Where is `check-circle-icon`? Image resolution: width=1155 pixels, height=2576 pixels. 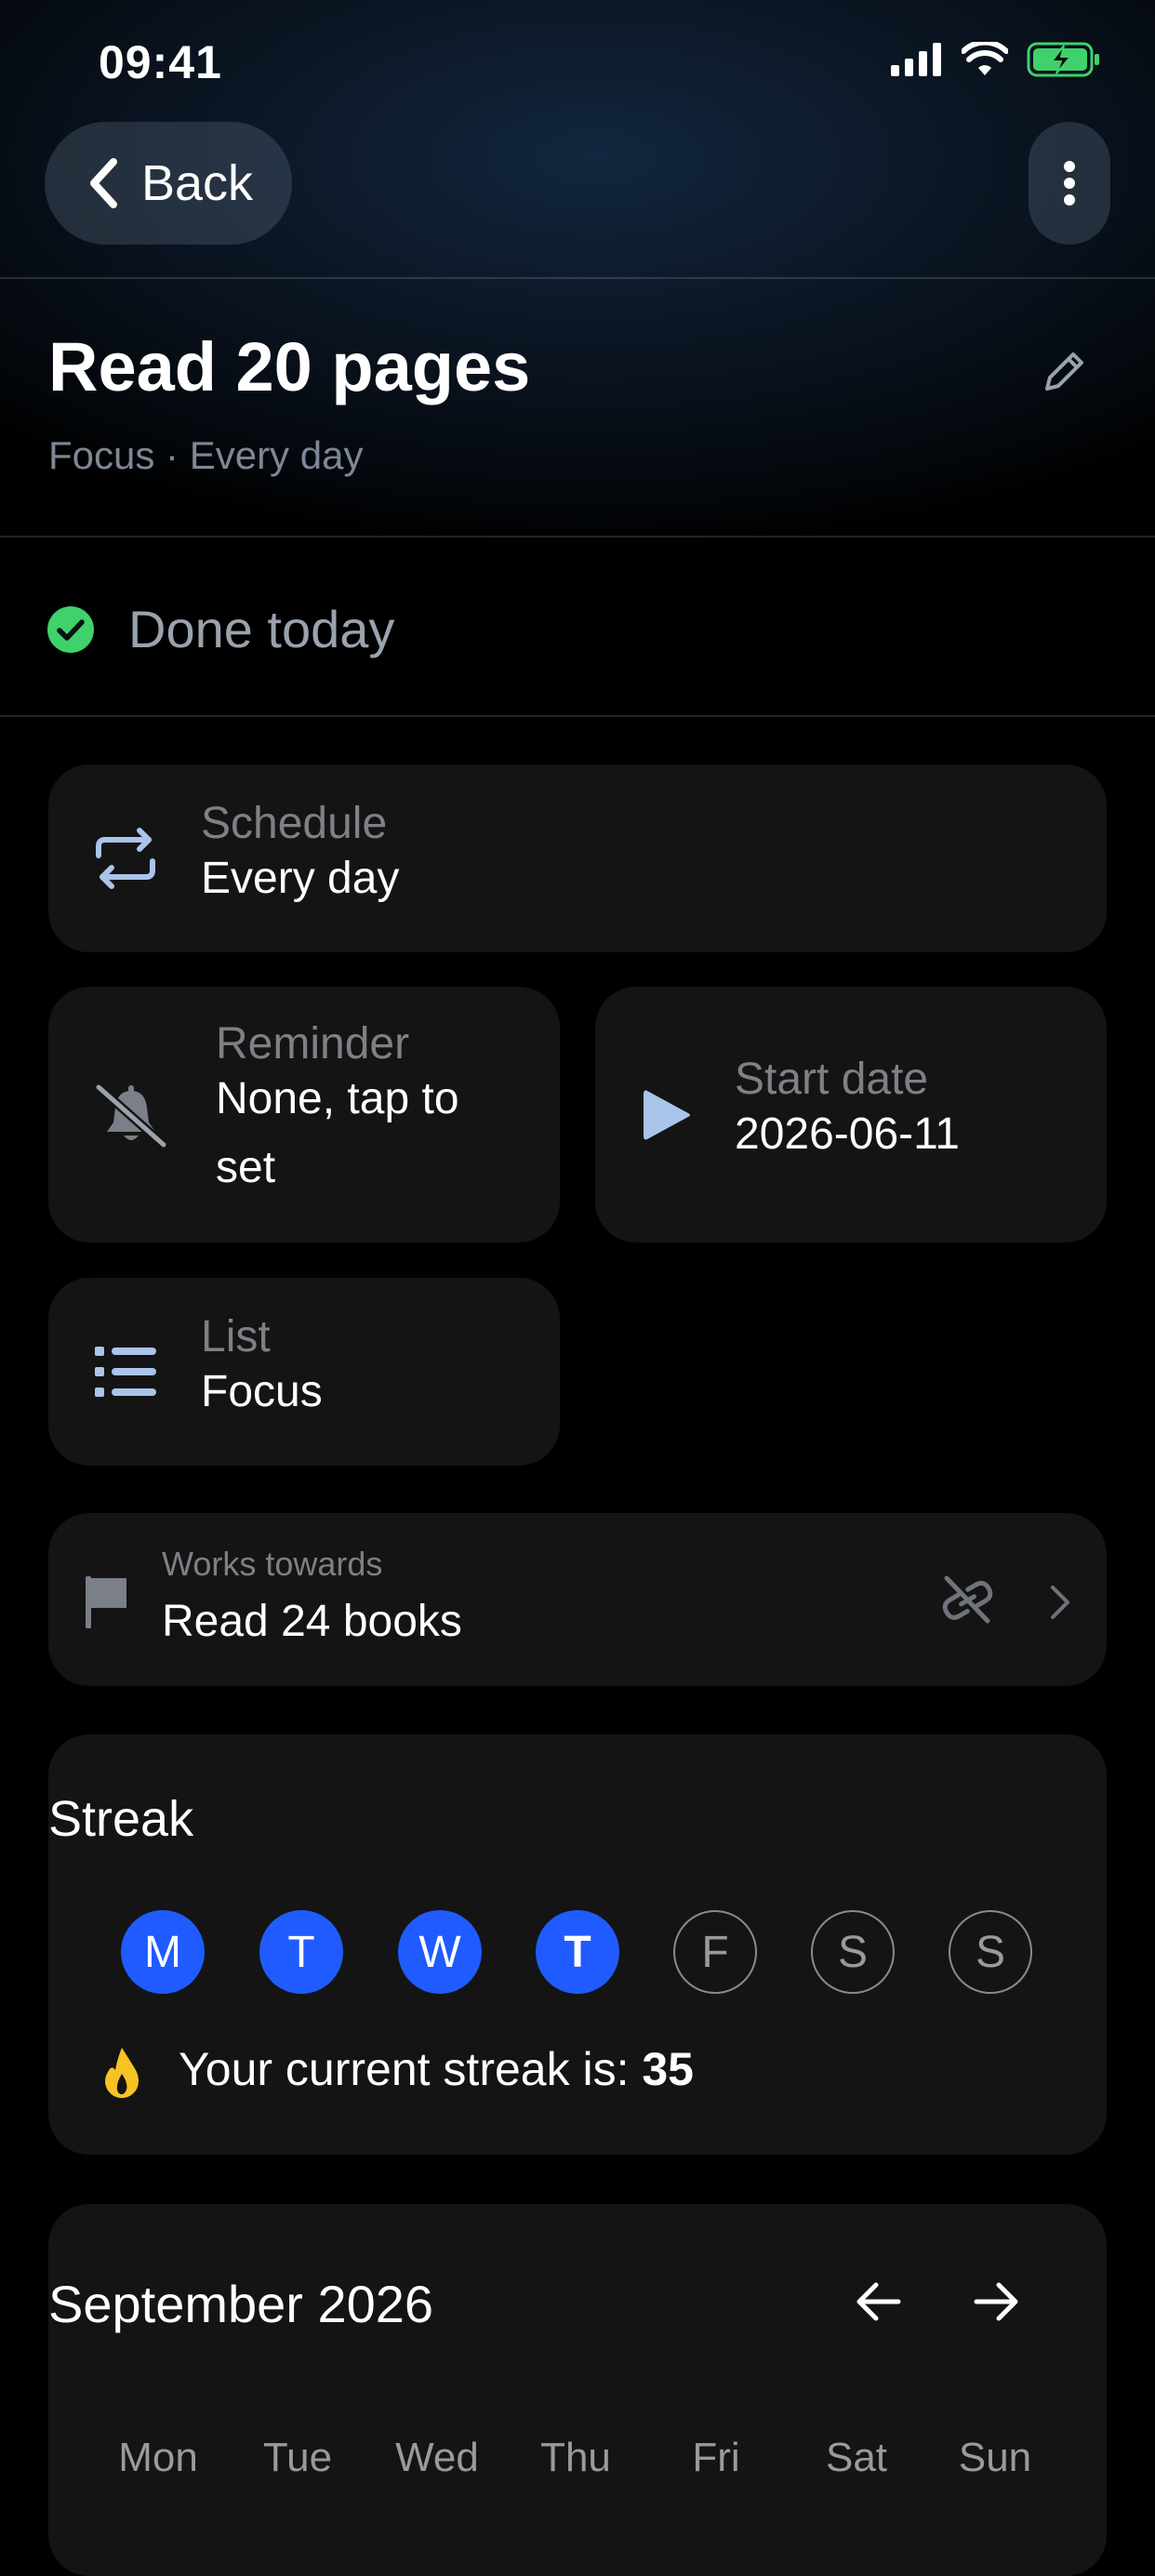 check-circle-icon is located at coordinates (70, 629).